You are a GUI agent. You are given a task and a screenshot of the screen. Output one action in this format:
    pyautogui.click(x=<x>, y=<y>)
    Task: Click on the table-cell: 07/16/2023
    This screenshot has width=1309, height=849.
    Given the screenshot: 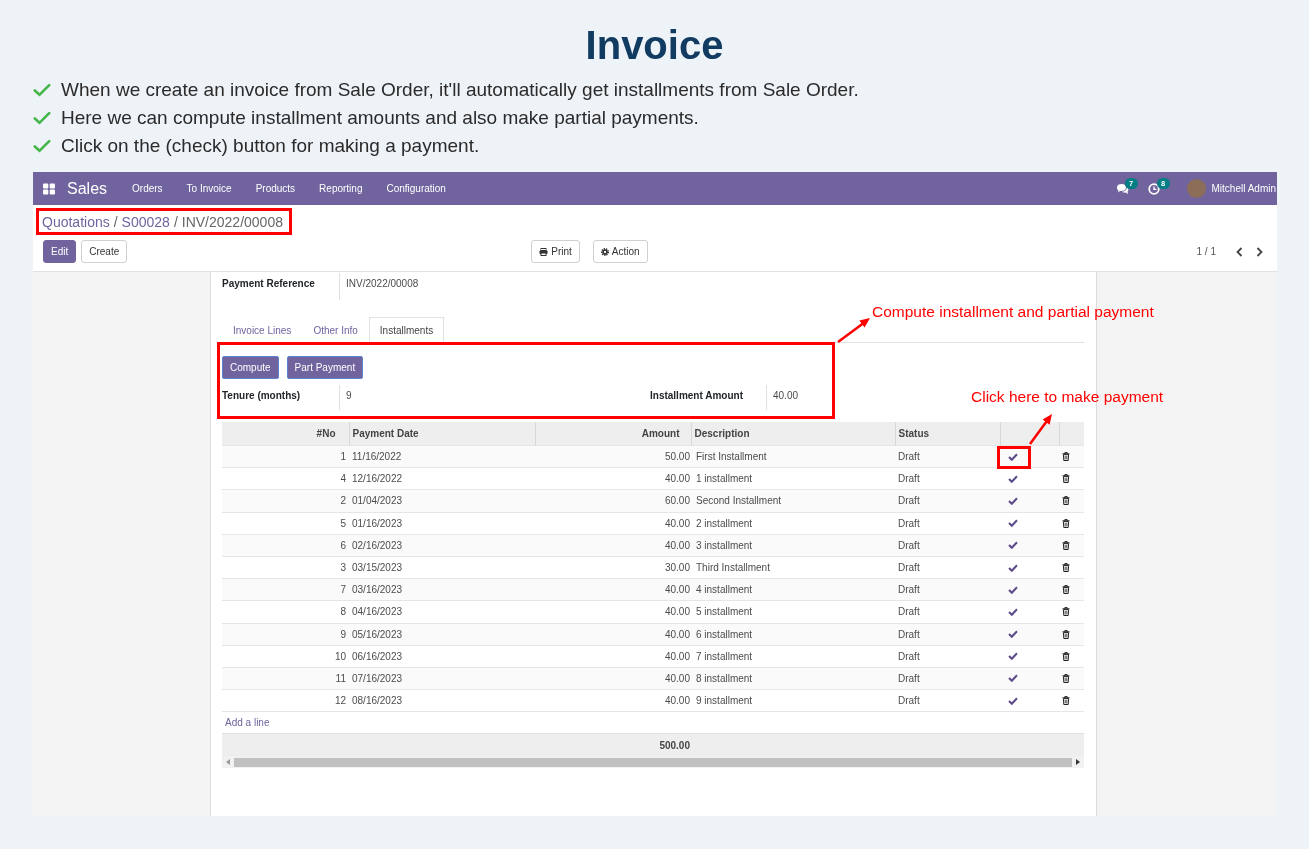 What is the action you would take?
    pyautogui.click(x=442, y=678)
    